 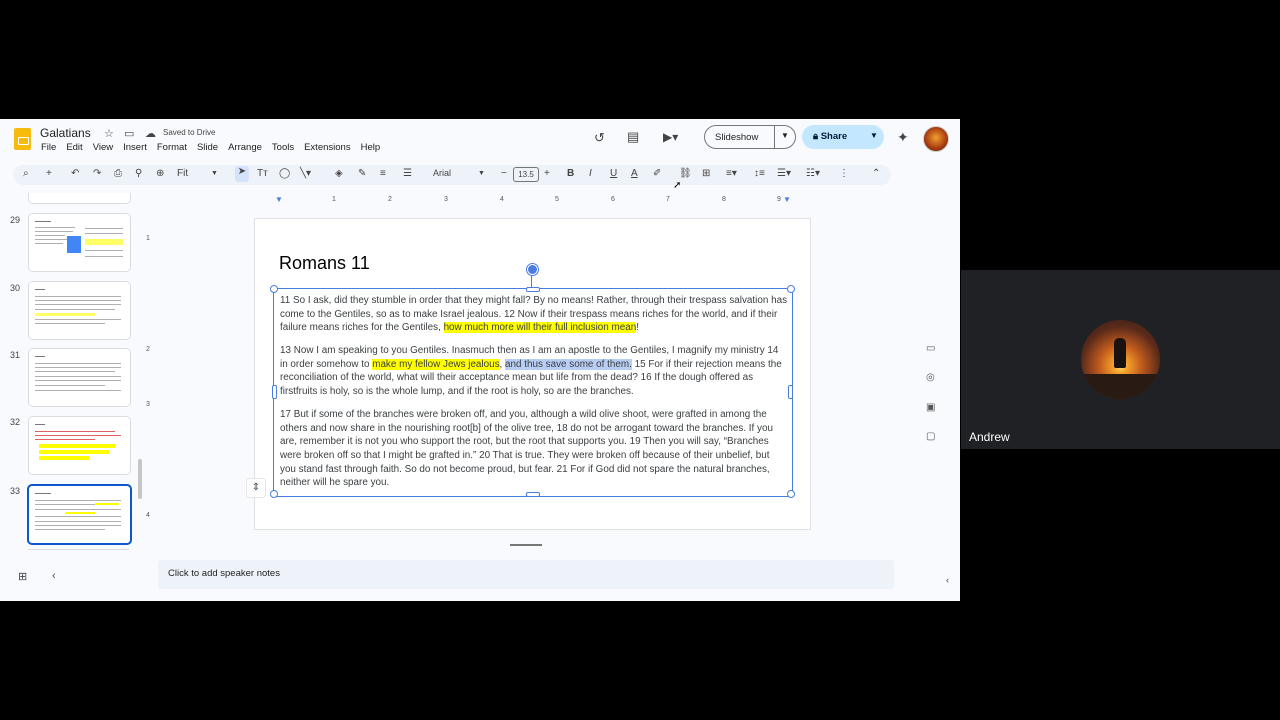 I want to click on insert-link-icon: ⛓, so click(x=685, y=173).